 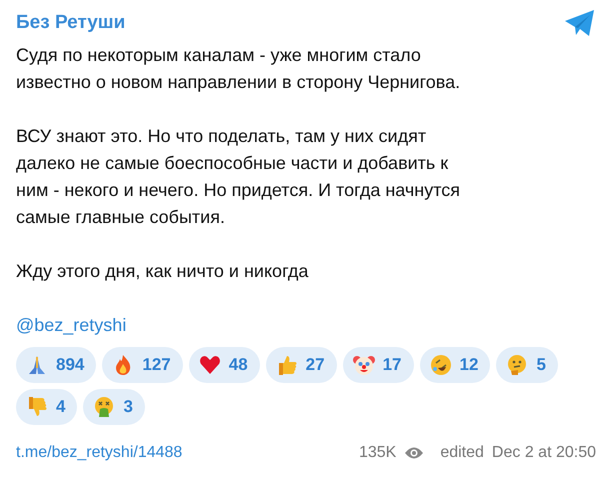 What do you see at coordinates (142, 365) in the screenshot?
I see `reaction-button: 127` at bounding box center [142, 365].